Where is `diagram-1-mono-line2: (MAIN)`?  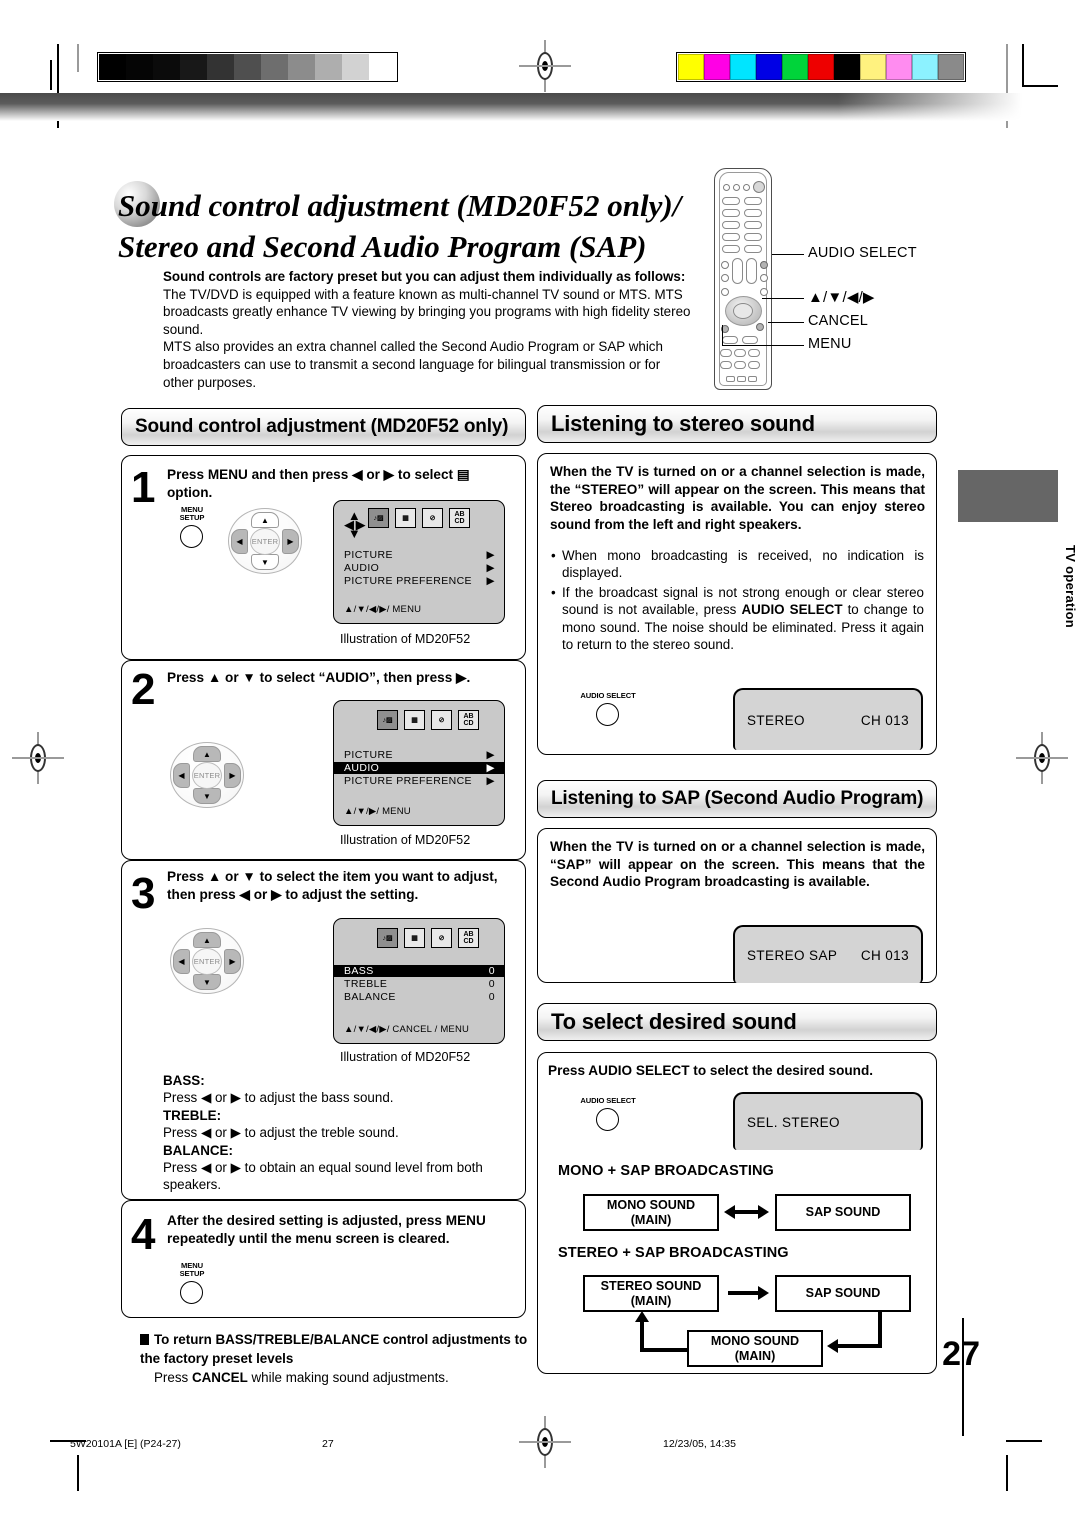 diagram-1-mono-line2: (MAIN) is located at coordinates (651, 1219).